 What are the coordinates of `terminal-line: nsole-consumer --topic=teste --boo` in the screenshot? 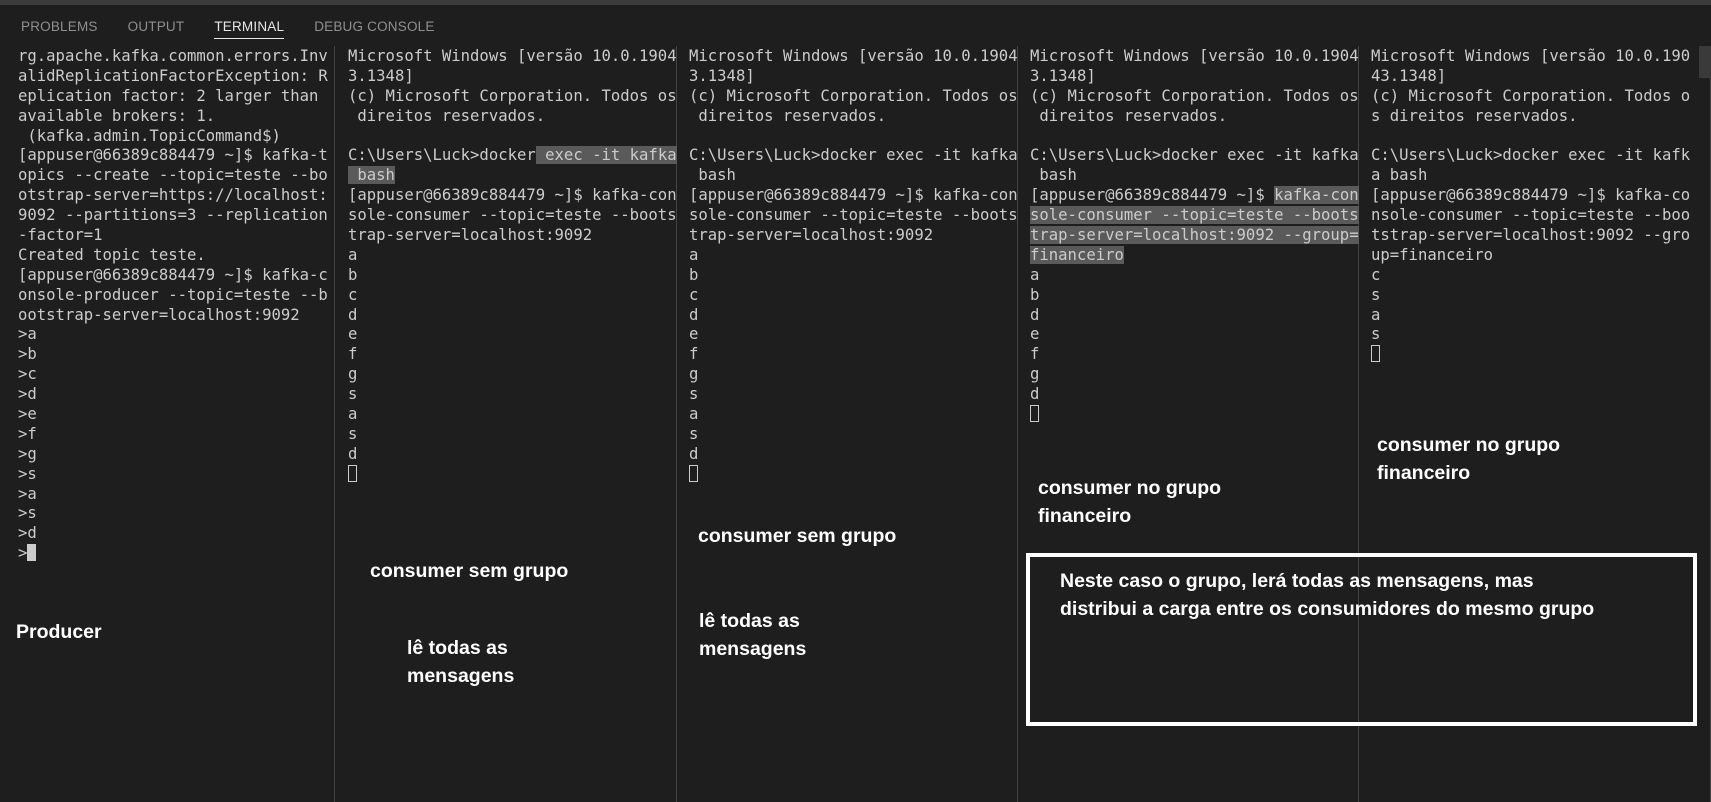 It's located at (1531, 215).